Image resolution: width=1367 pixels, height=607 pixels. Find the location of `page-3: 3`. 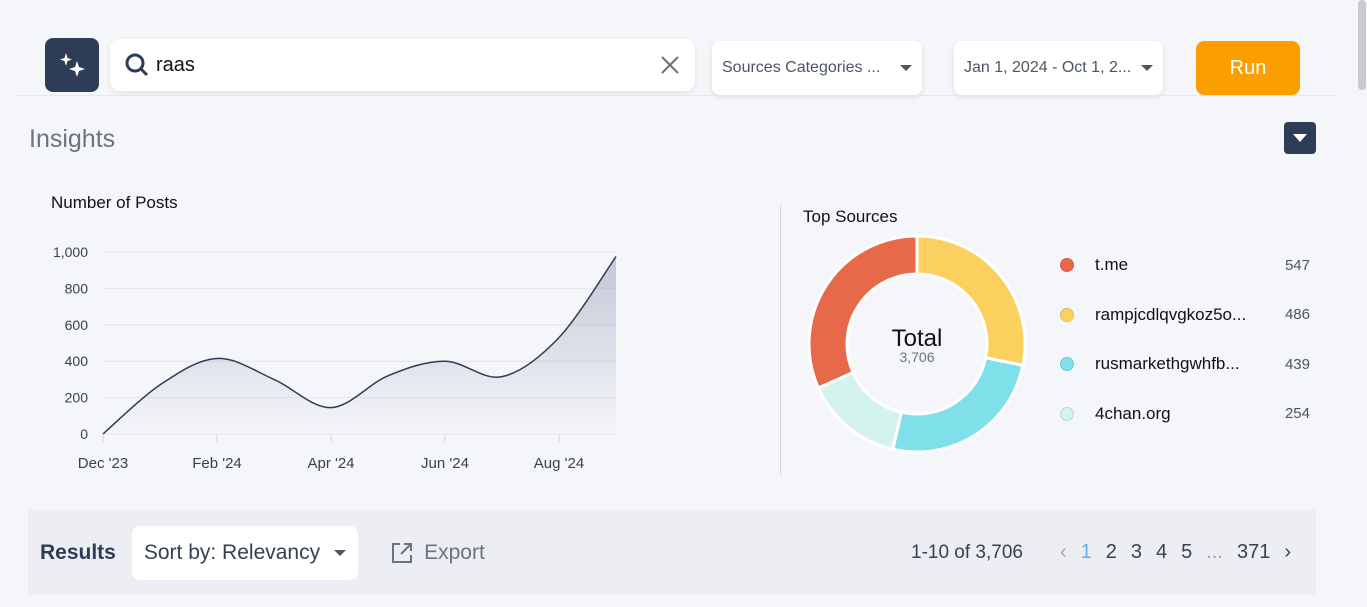

page-3: 3 is located at coordinates (1136, 552).